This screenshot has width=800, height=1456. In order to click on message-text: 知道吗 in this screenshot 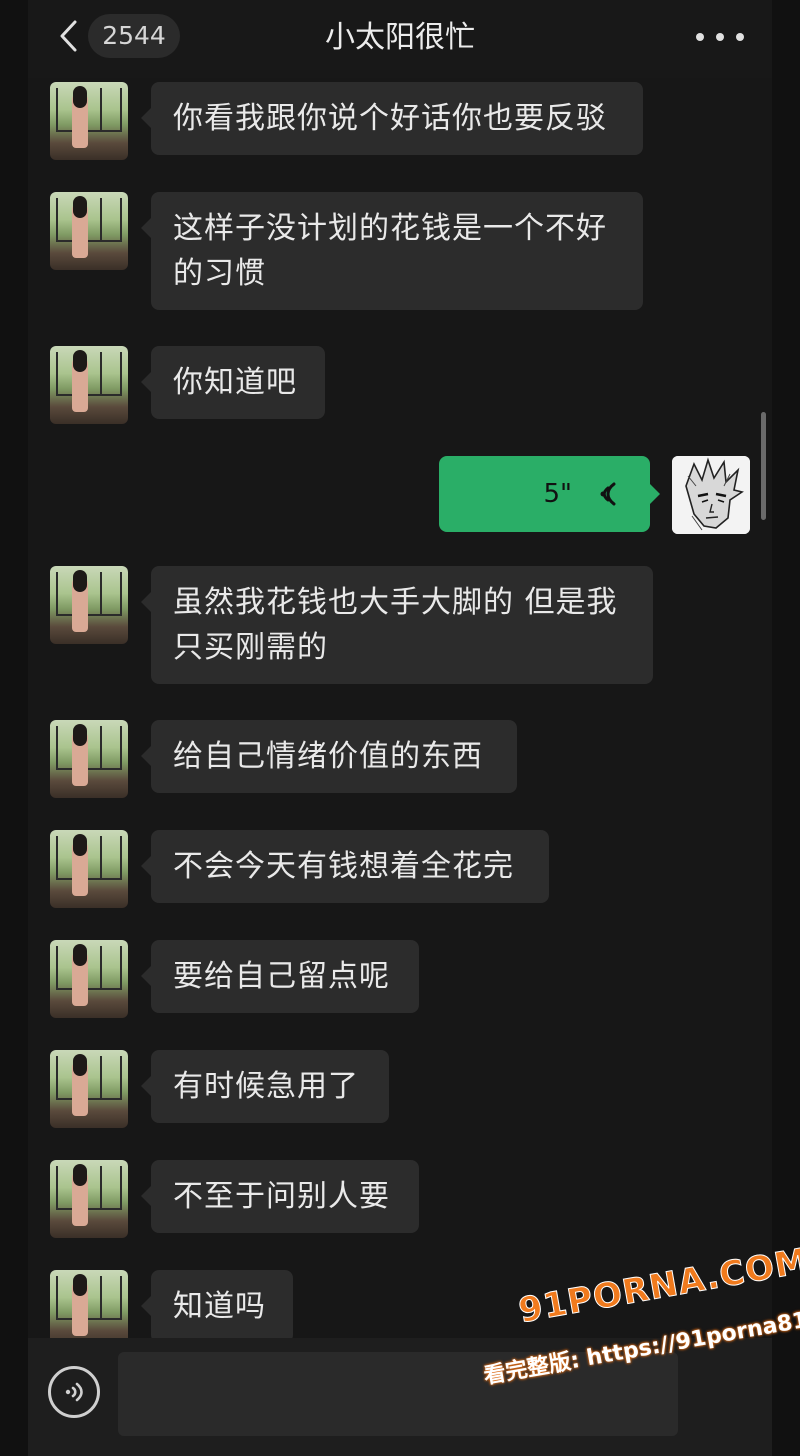, I will do `click(219, 1306)`.